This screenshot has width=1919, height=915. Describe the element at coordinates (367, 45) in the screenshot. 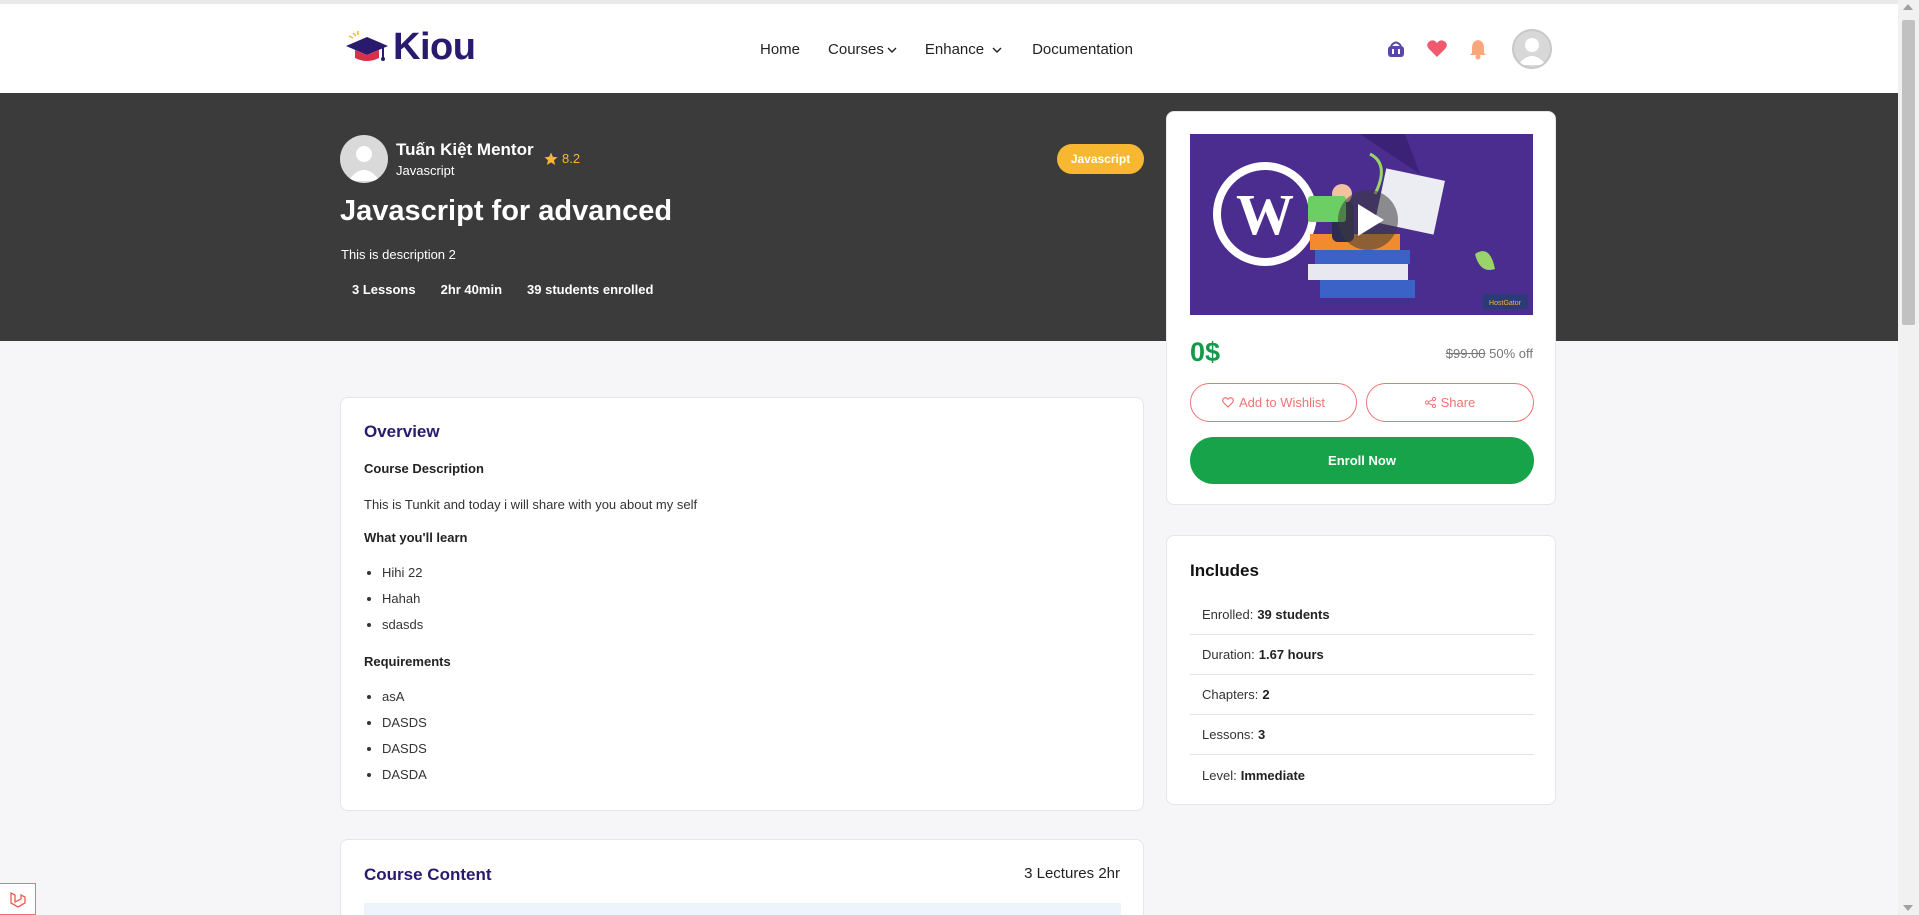

I see `graduation-cap-icon` at that location.